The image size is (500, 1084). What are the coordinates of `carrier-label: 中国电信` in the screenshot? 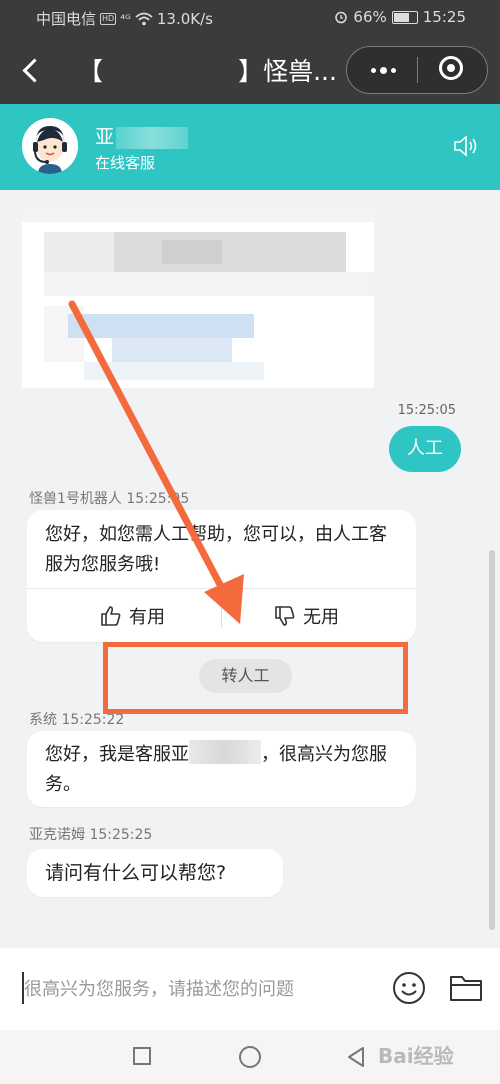 It's located at (66, 19).